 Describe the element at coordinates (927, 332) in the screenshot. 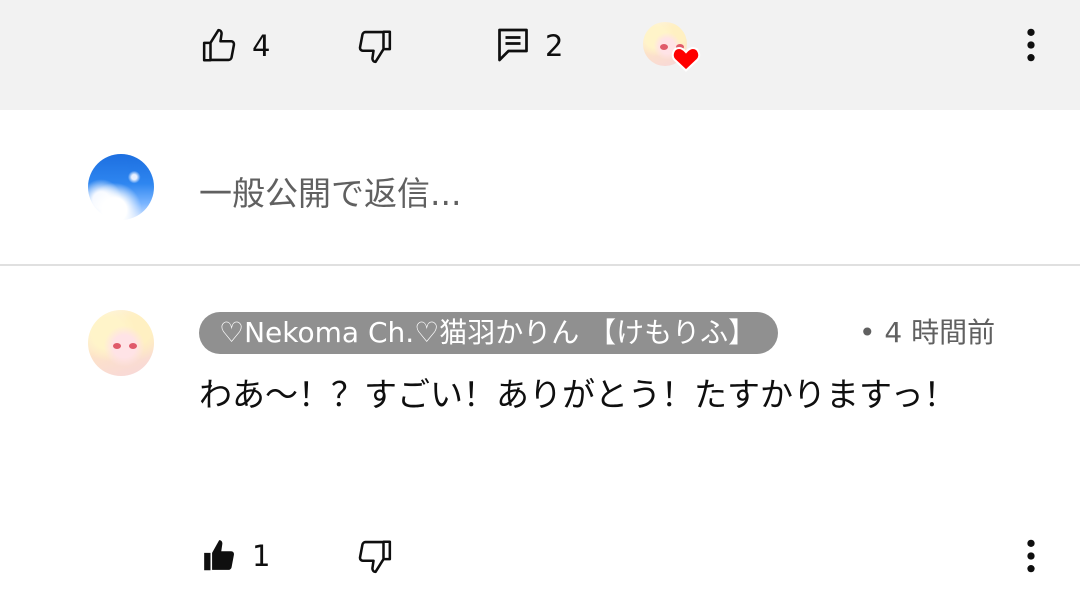

I see `reply-timestamp: • 4 時間前` at that location.